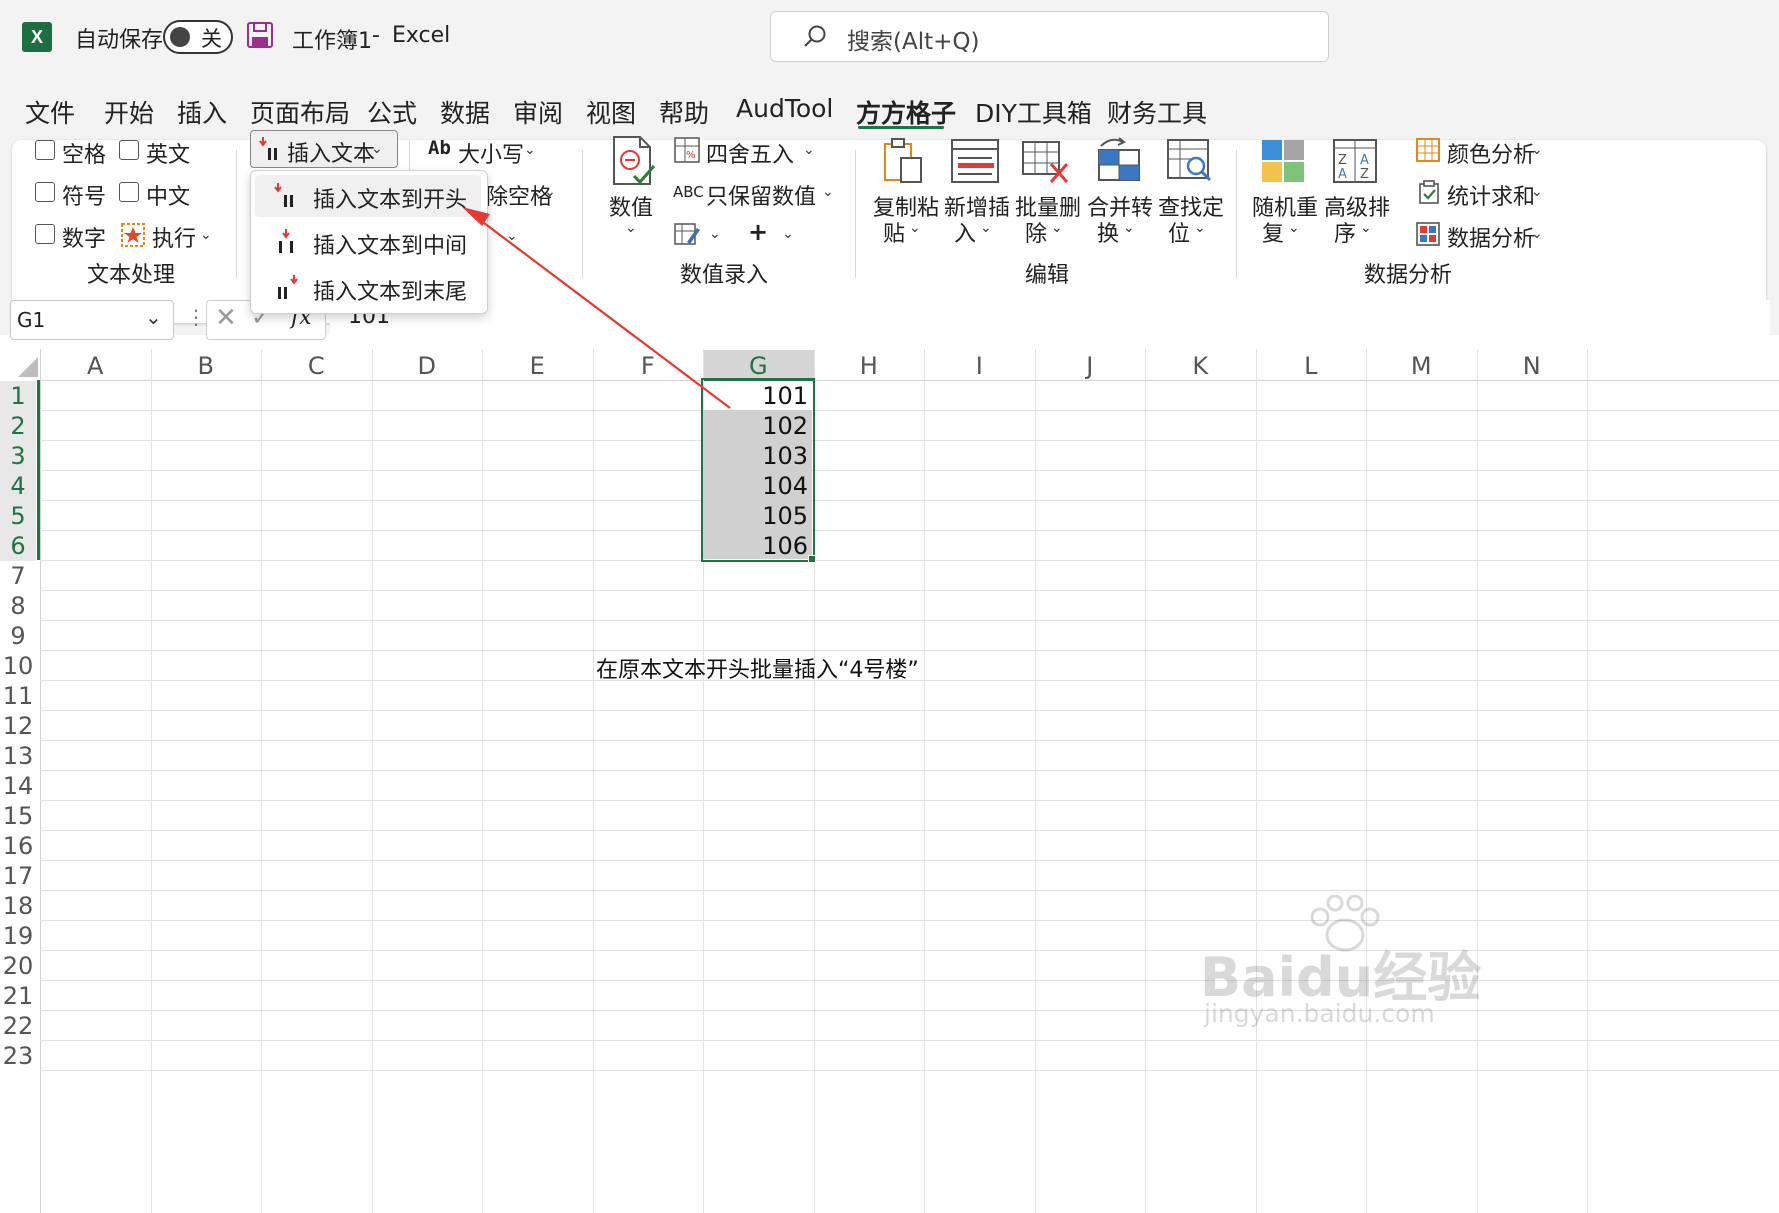  What do you see at coordinates (18, 606) in the screenshot?
I see `row-header-8: 8` at bounding box center [18, 606].